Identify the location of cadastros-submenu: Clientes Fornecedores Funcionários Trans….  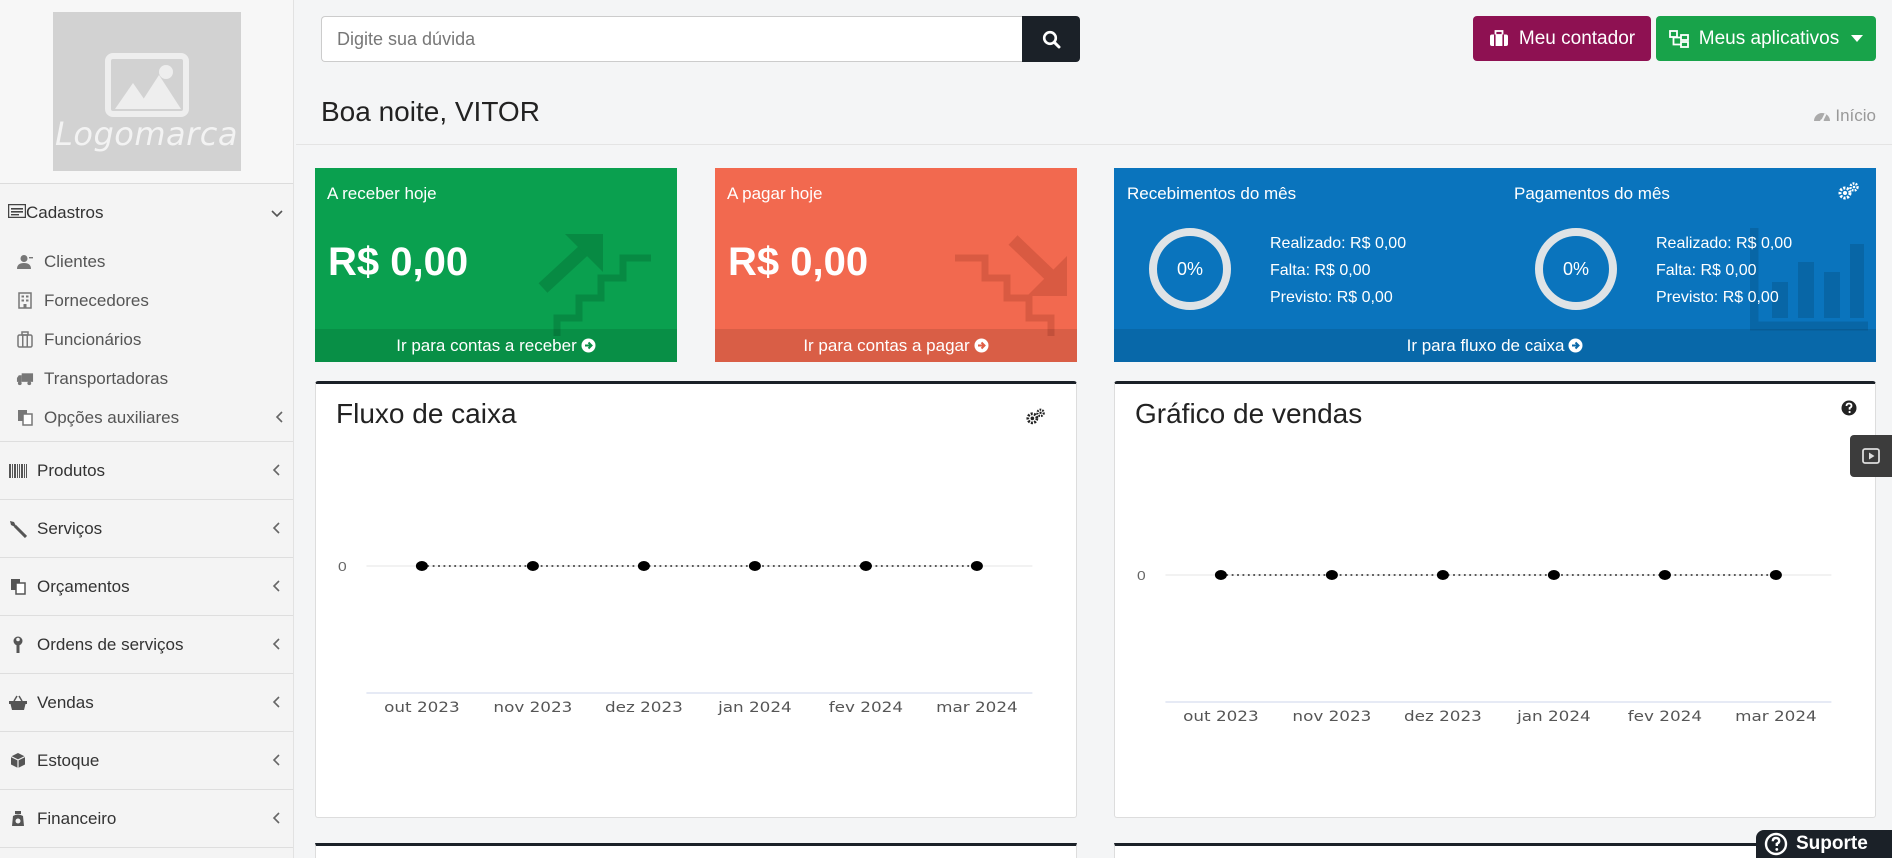
(146, 342).